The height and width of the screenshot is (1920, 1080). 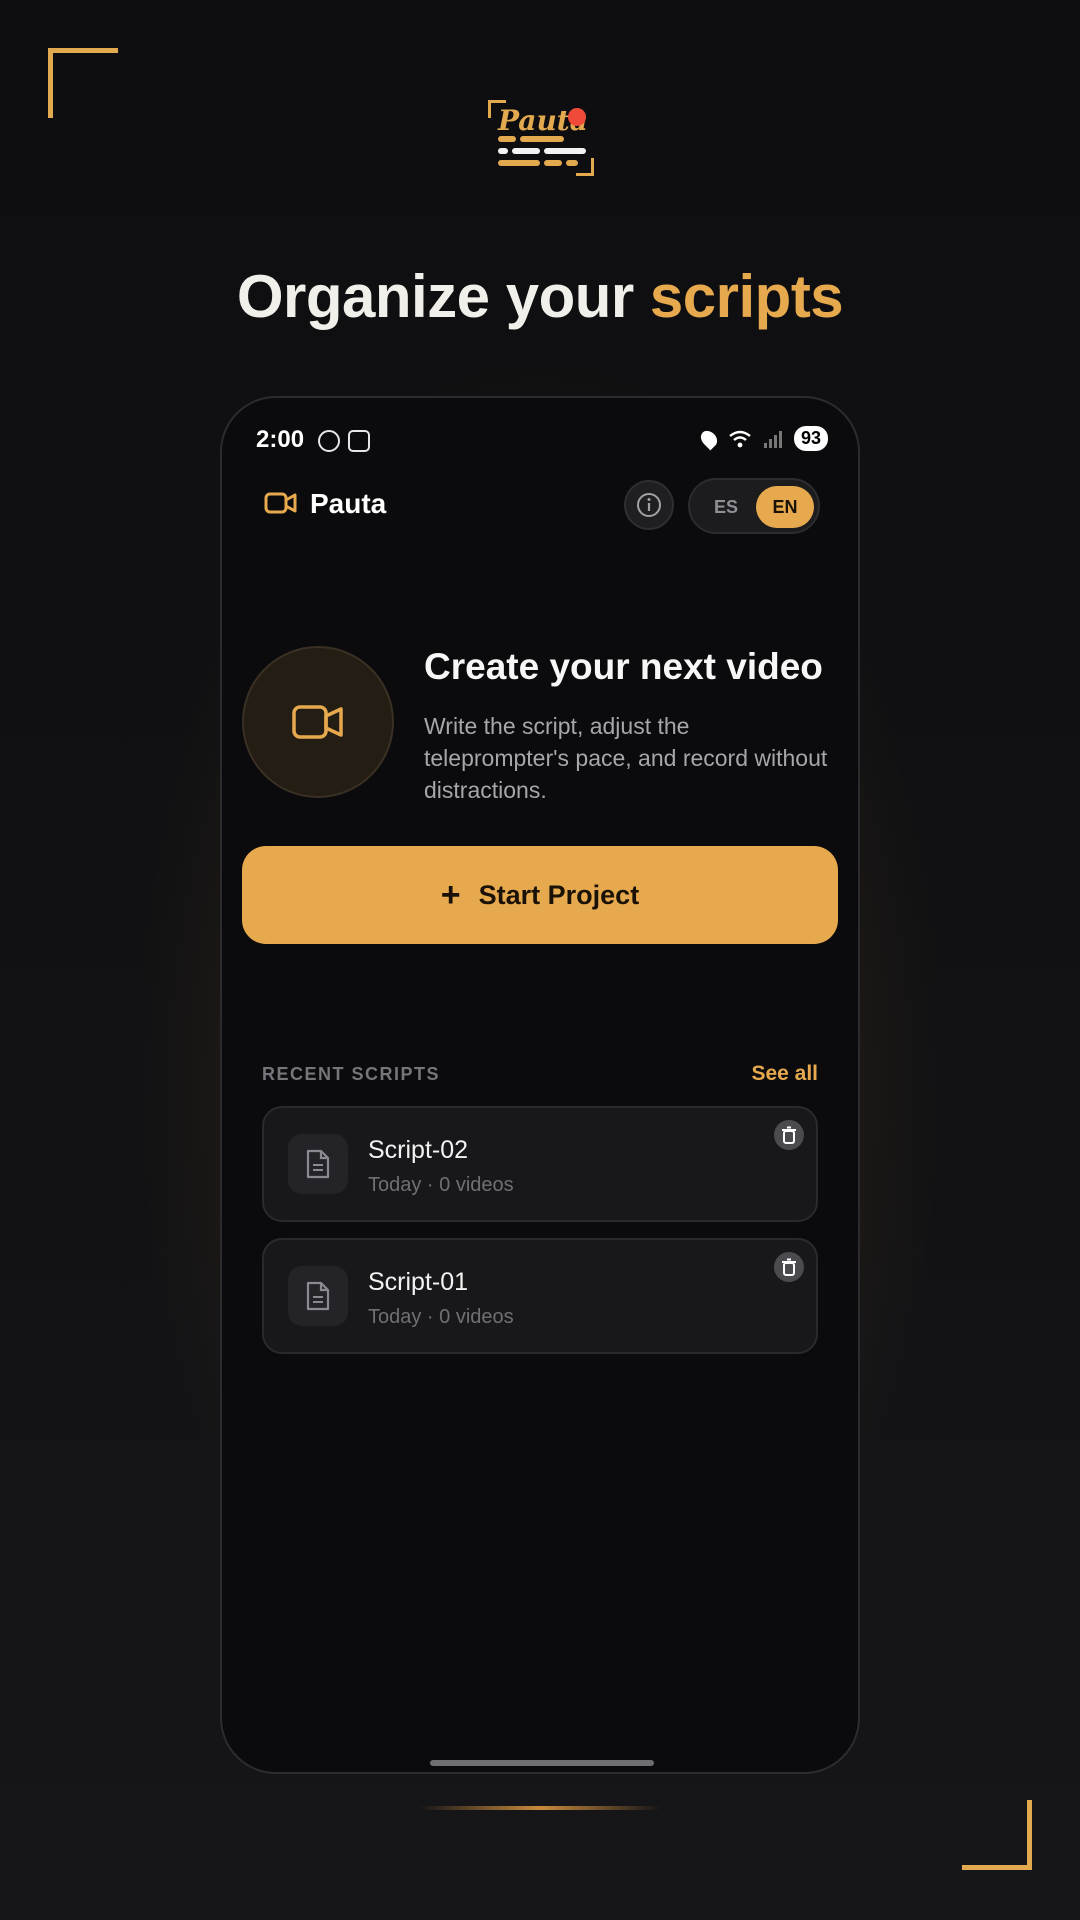 What do you see at coordinates (359, 441) in the screenshot?
I see `screenshot-icon` at bounding box center [359, 441].